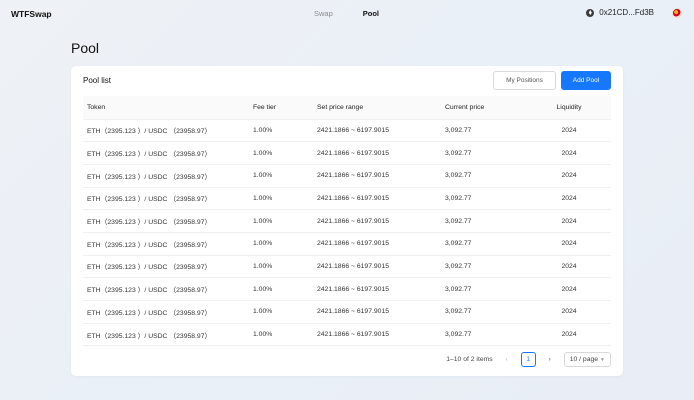 This screenshot has height=400, width=694. I want to click on column-header-current-price: Current price, so click(493, 108).